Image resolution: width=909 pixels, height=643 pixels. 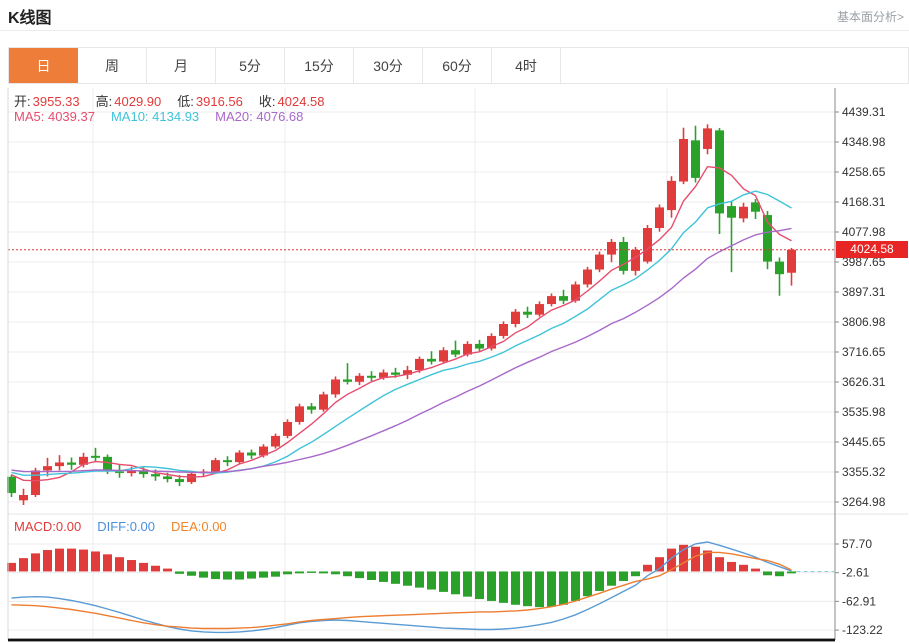 What do you see at coordinates (864, 232) in the screenshot?
I see `y-tick-label: 4077.98` at bounding box center [864, 232].